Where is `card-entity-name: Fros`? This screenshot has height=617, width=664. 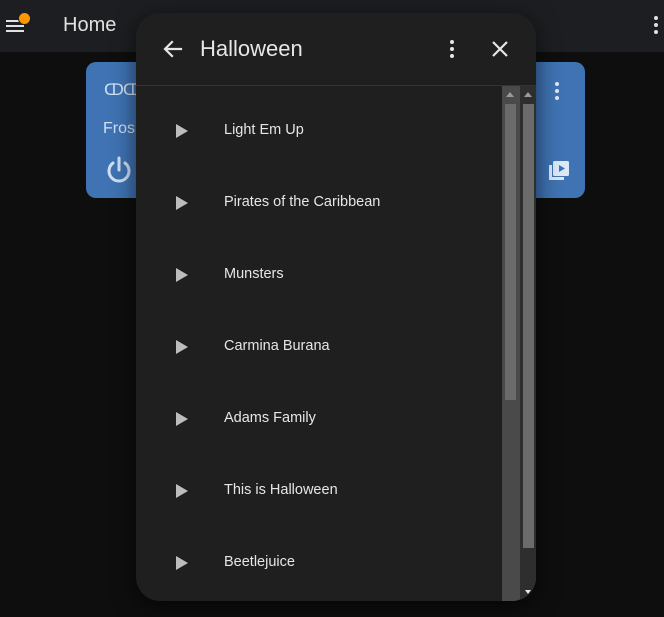
card-entity-name: Fros is located at coordinates (119, 128).